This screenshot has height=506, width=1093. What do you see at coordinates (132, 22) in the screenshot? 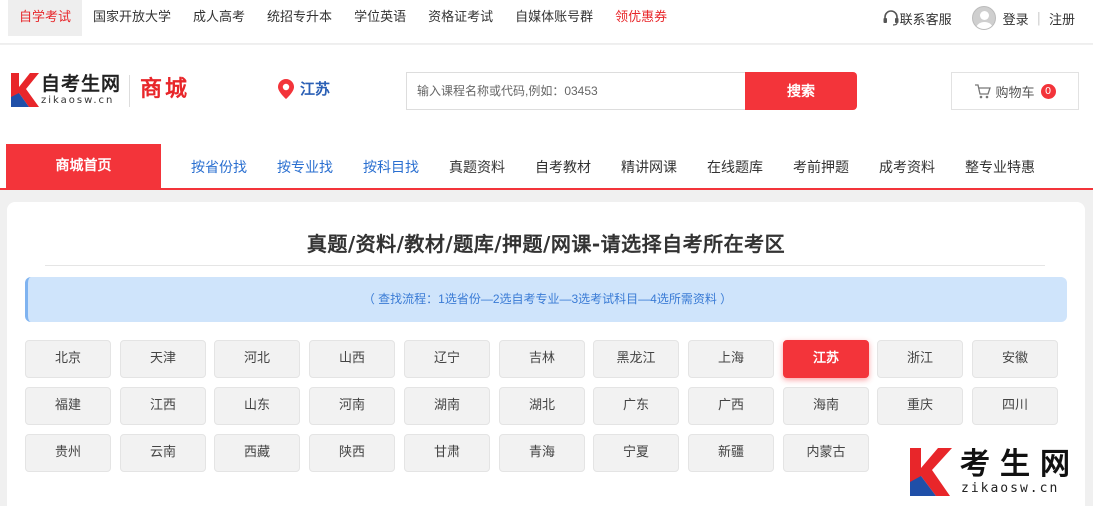
I see `top-link-1: 国家开放大学` at bounding box center [132, 22].